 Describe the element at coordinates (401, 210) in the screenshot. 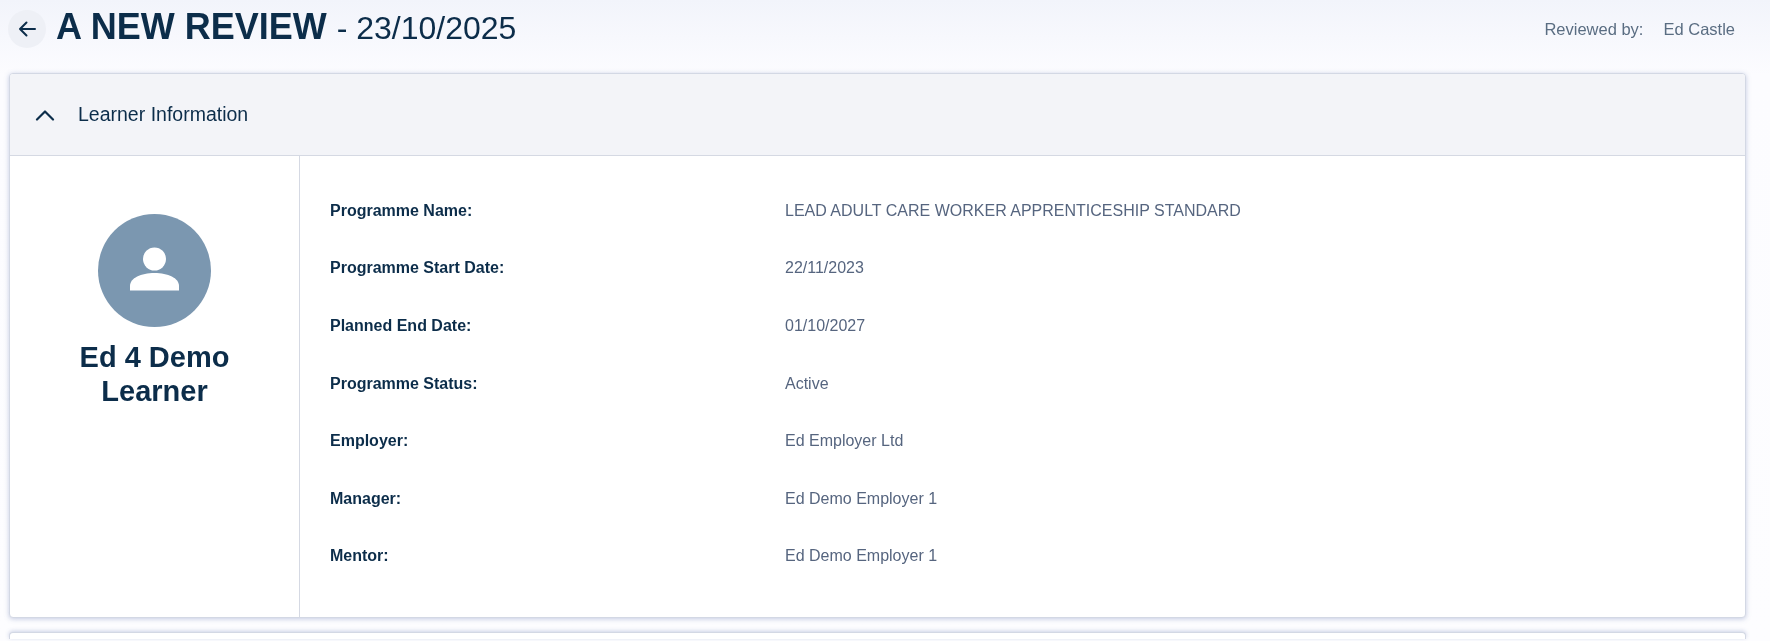

I see `field-label: Programme Name:` at that location.